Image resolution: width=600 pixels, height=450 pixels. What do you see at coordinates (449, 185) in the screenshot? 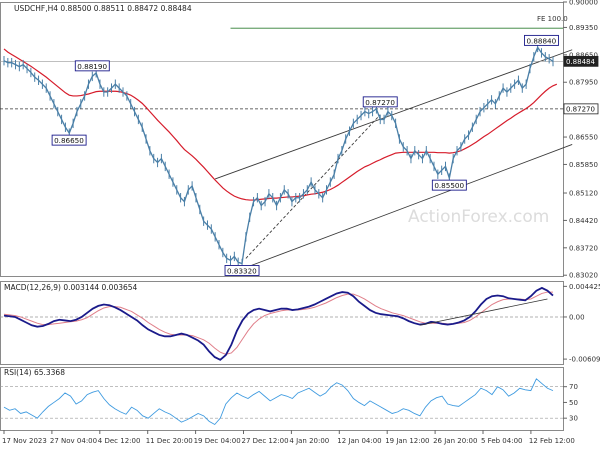
I see `price-annotation-label: 0.85500` at bounding box center [449, 185].